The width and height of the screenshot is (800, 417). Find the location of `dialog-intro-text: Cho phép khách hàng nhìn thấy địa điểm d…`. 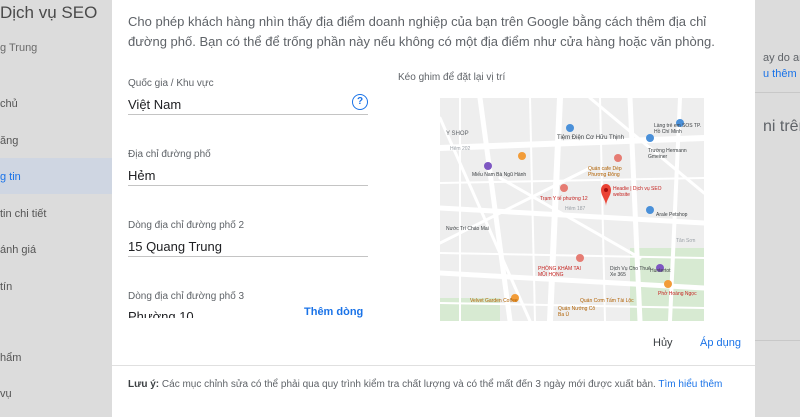

dialog-intro-text: Cho phép khách hàng nhìn thấy địa điểm d… is located at coordinates (421, 31).